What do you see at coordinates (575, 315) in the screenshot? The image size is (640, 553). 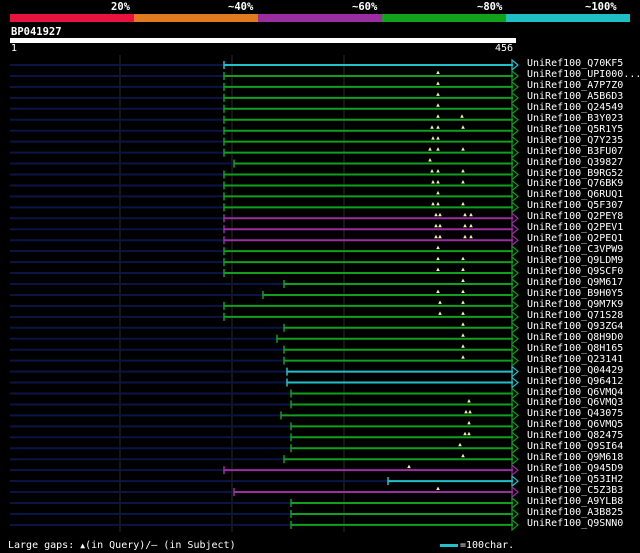 I see `hit-label: UniRef100_Q71S28` at bounding box center [575, 315].